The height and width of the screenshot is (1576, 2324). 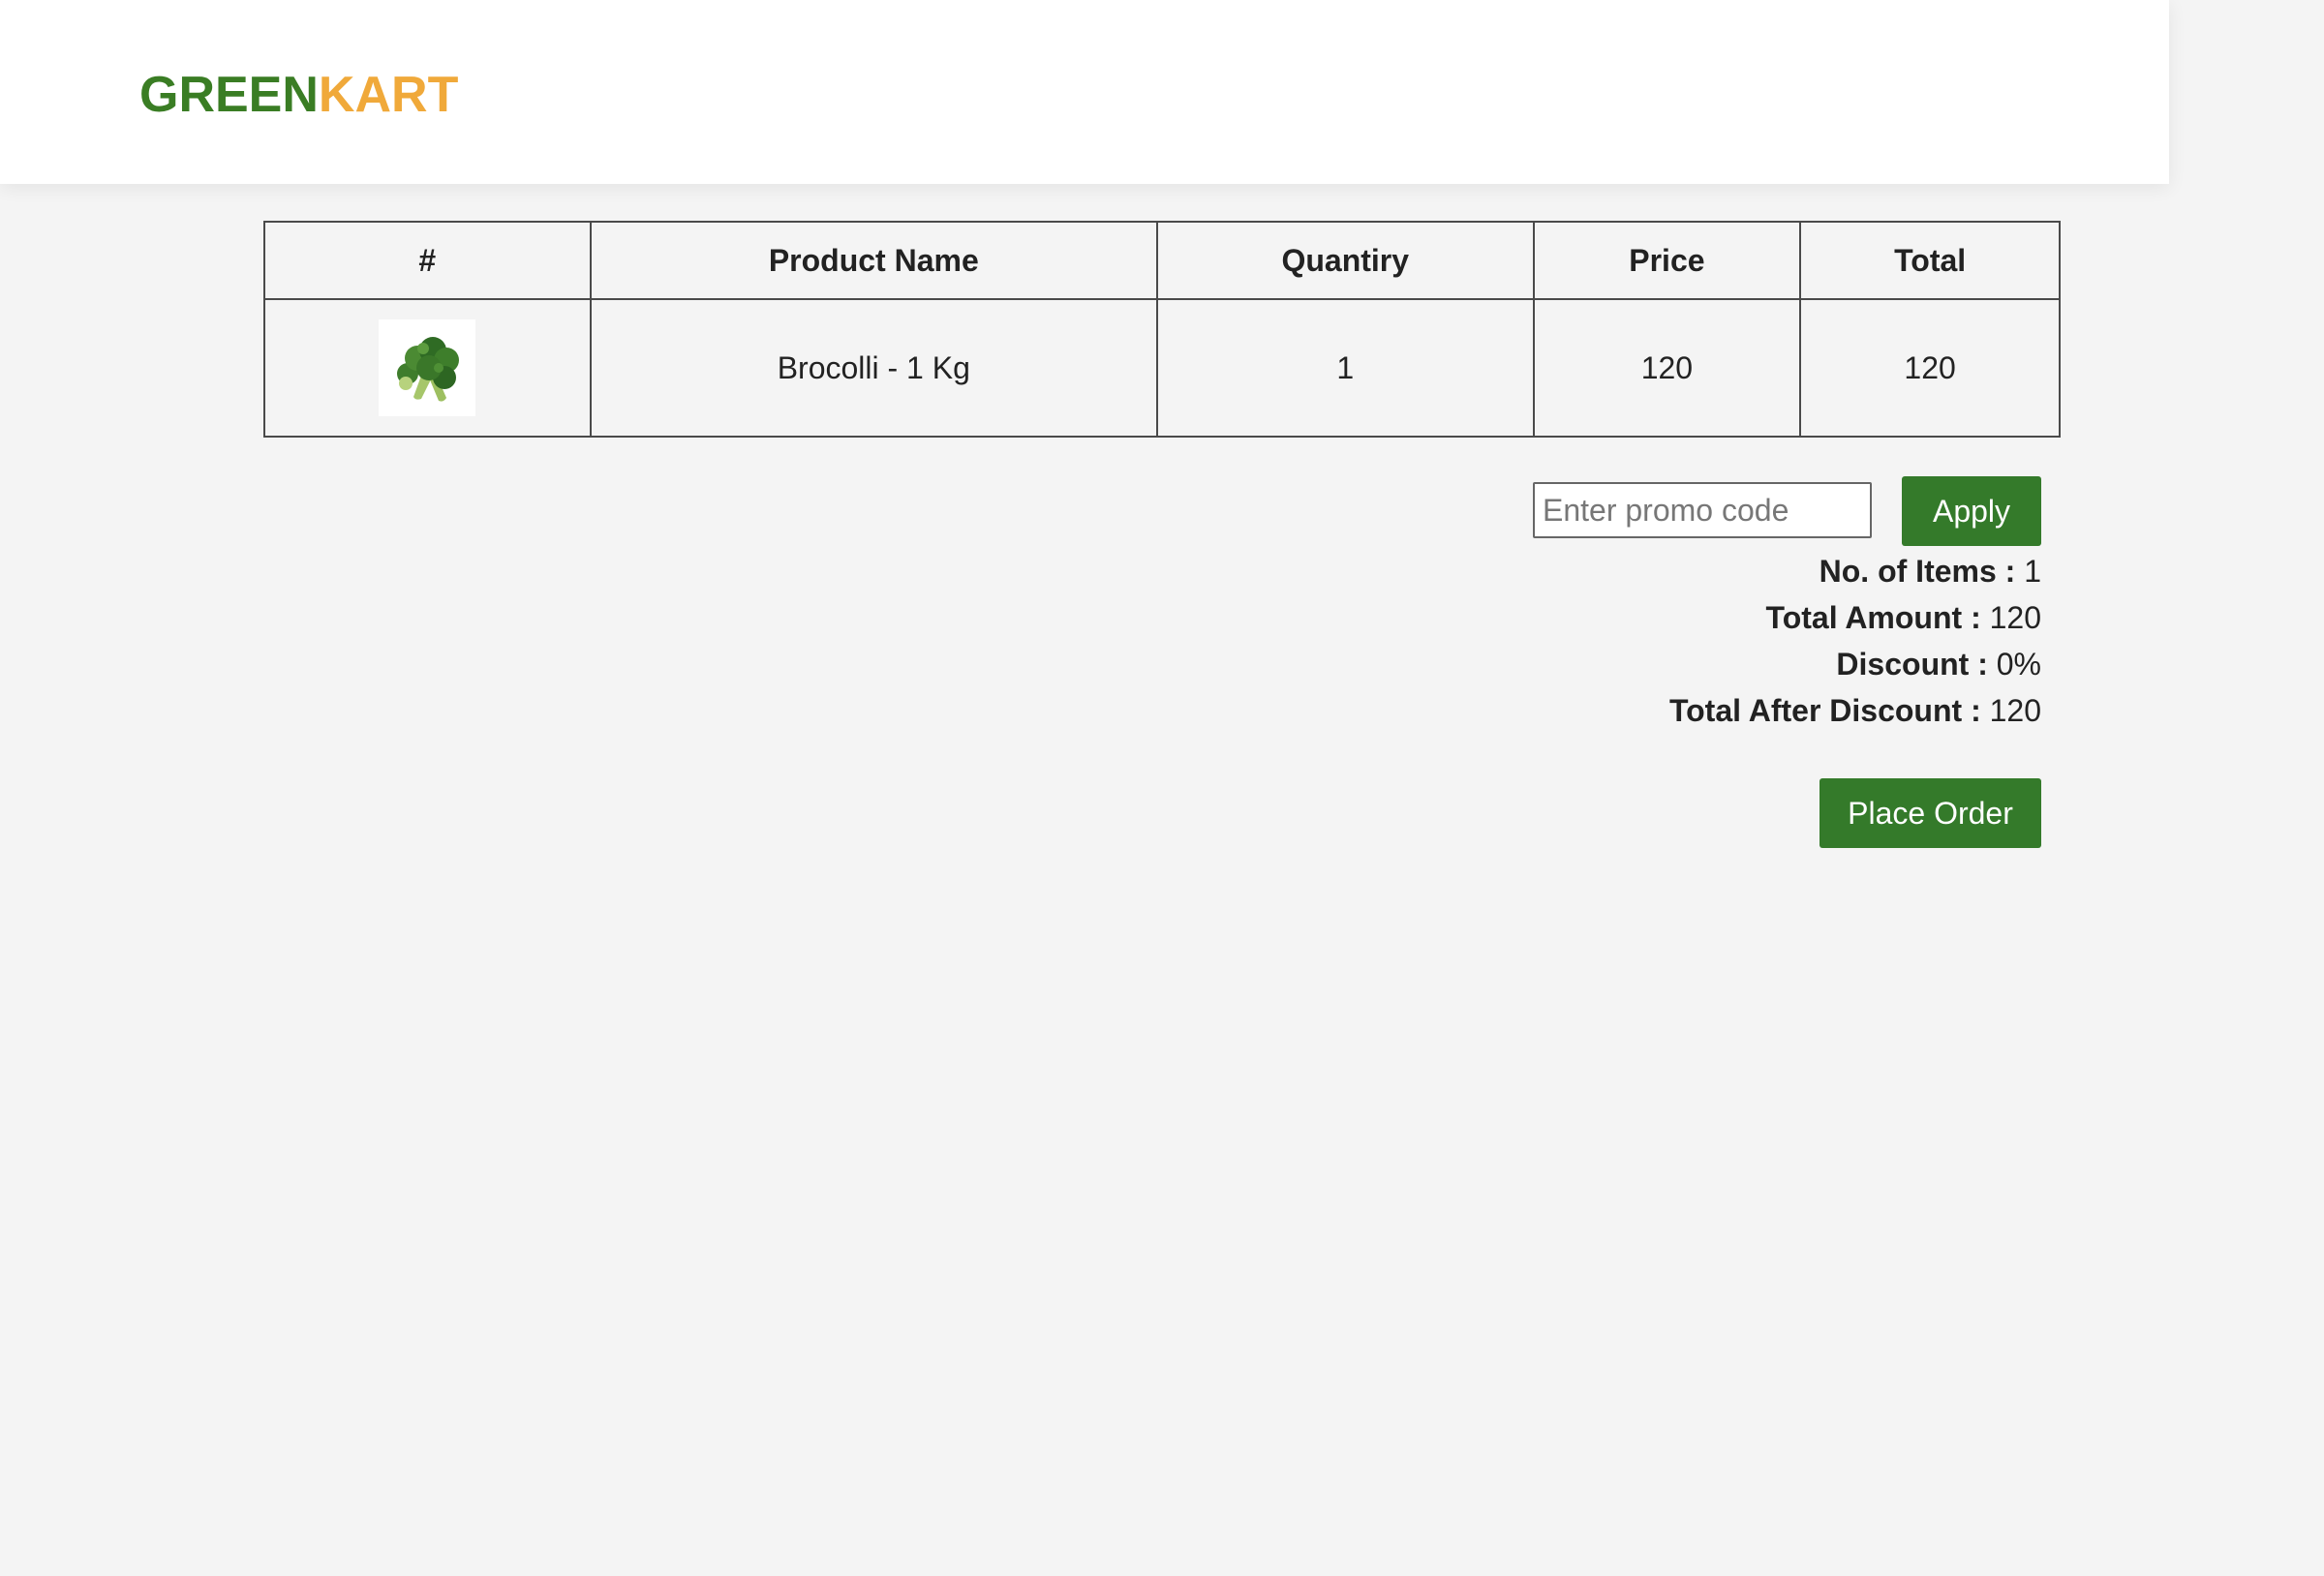 I want to click on site-header: GREENKART, so click(x=1085, y=92).